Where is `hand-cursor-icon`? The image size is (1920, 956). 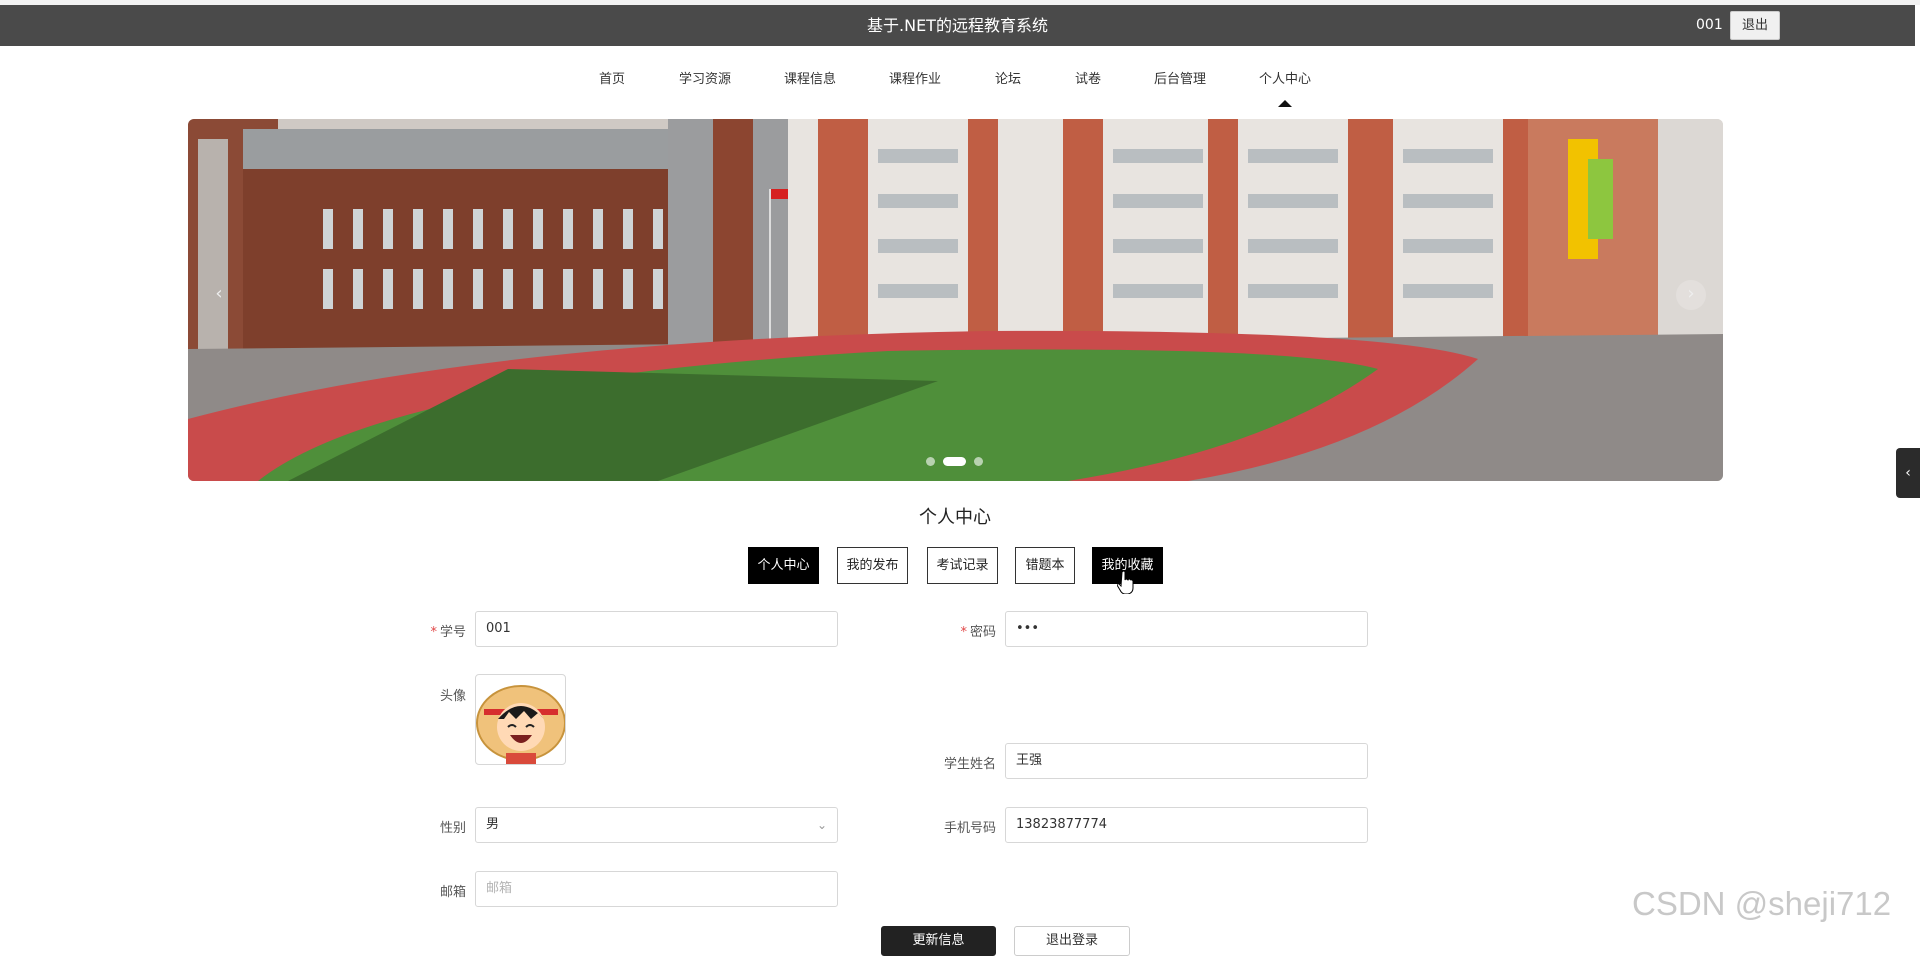 hand-cursor-icon is located at coordinates (1125, 582).